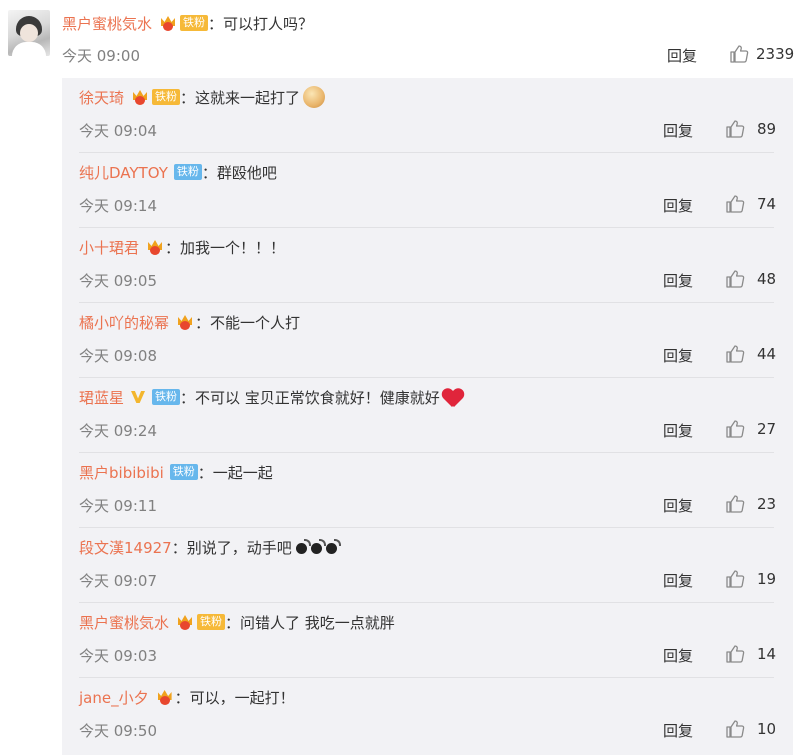 This screenshot has height=755, width=800. I want to click on username-link: 小十珺君, so click(109, 247).